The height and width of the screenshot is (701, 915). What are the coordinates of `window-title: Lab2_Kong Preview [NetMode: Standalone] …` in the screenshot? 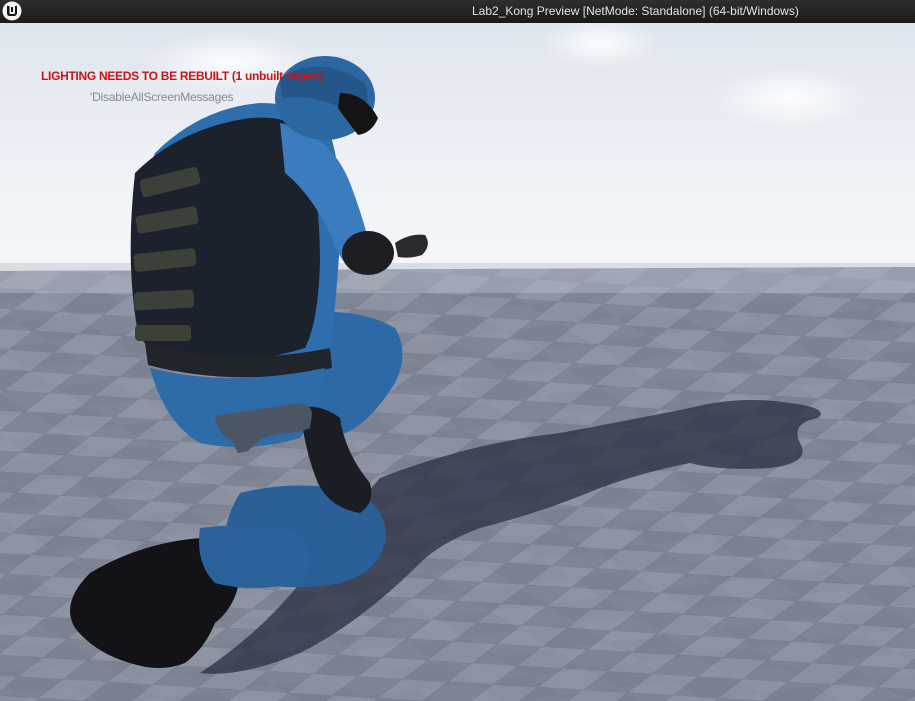 It's located at (635, 11).